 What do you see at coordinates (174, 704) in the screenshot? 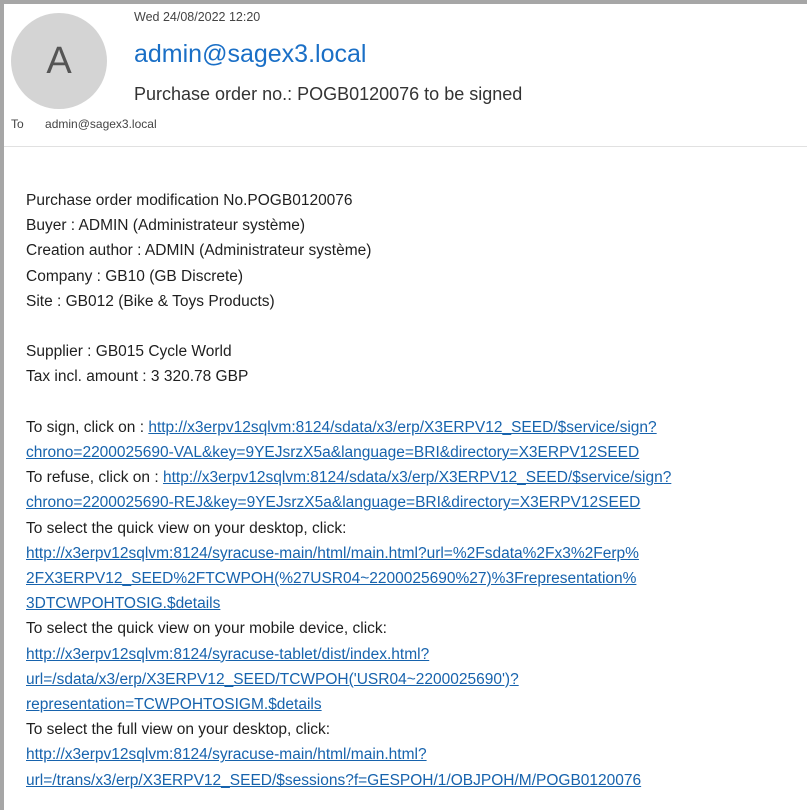
I see `quick-mobile-link-part3: representation=TCWPOHTOSIGM.$details` at bounding box center [174, 704].